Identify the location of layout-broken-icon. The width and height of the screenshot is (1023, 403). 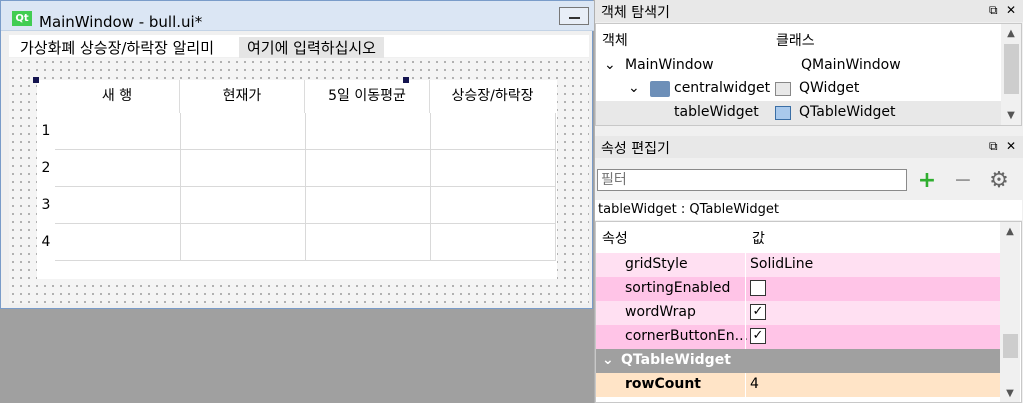
(660, 89).